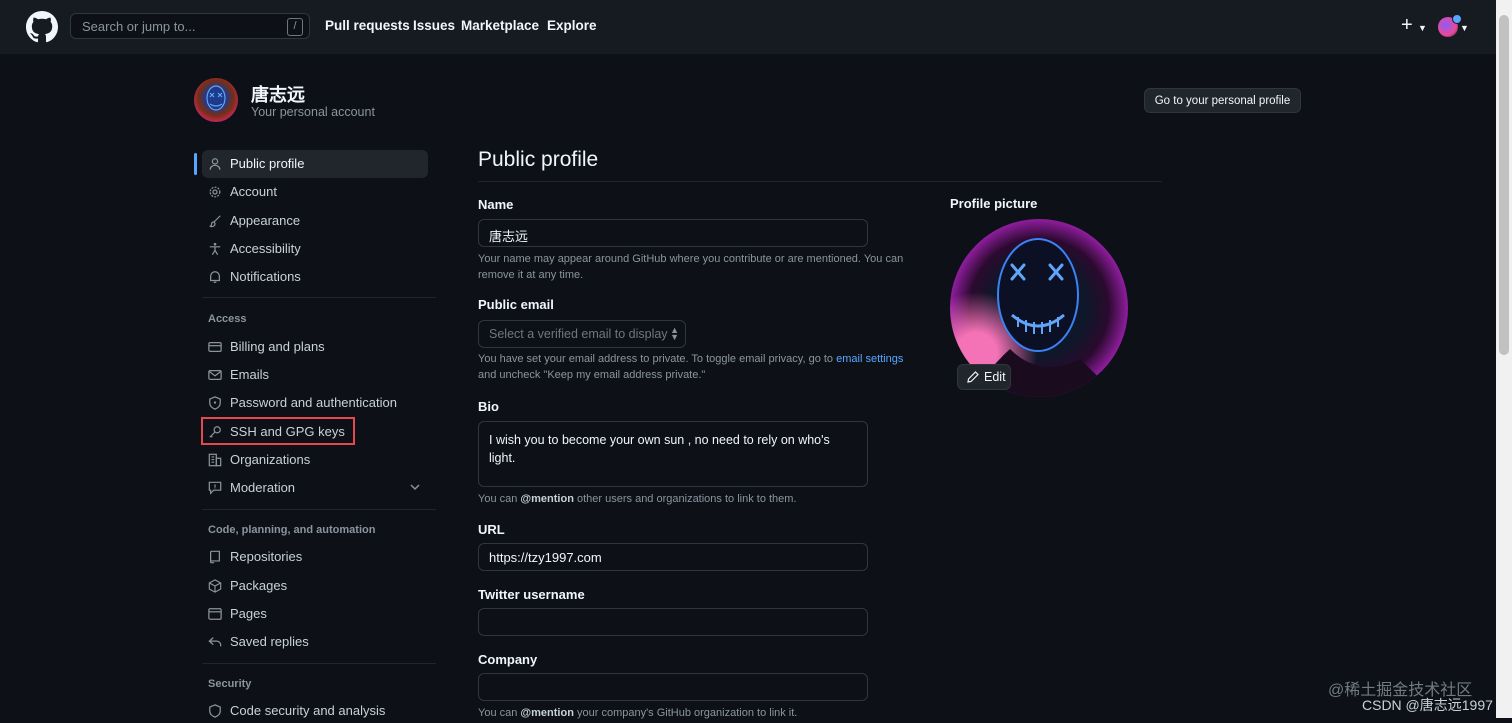  What do you see at coordinates (1504, 359) in the screenshot?
I see `page-scrollbar` at bounding box center [1504, 359].